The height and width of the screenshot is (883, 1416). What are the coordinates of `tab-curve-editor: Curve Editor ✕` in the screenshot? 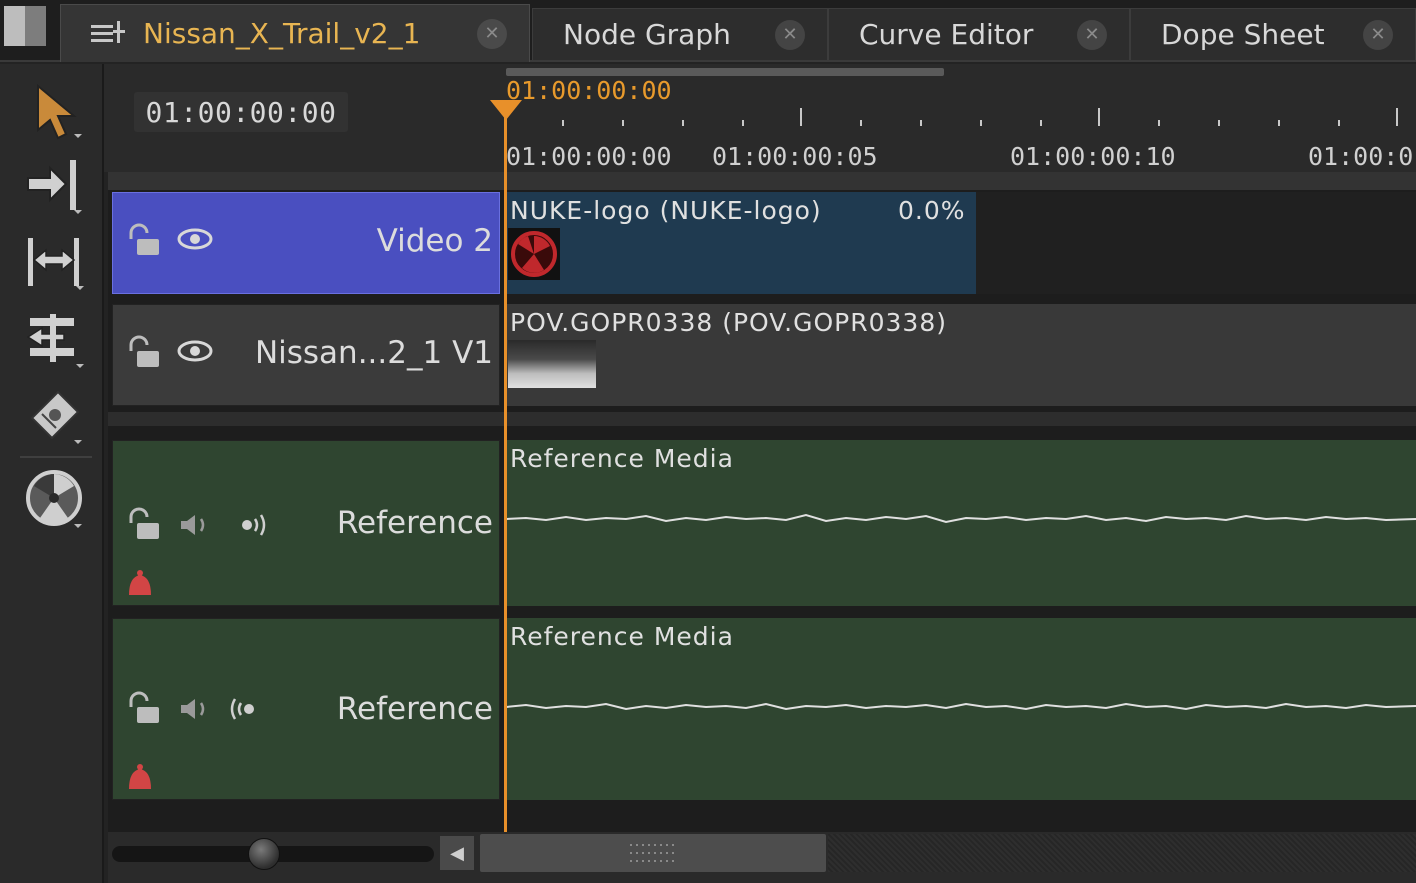 It's located at (979, 34).